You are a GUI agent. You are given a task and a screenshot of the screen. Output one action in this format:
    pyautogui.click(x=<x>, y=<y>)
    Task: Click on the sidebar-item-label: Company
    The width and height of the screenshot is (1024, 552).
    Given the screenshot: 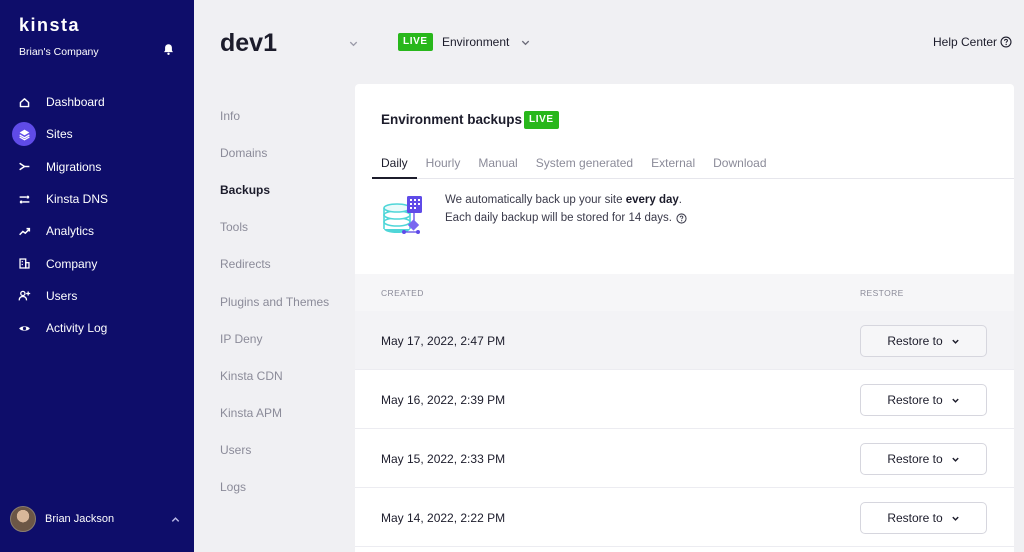 What is the action you would take?
    pyautogui.click(x=72, y=263)
    